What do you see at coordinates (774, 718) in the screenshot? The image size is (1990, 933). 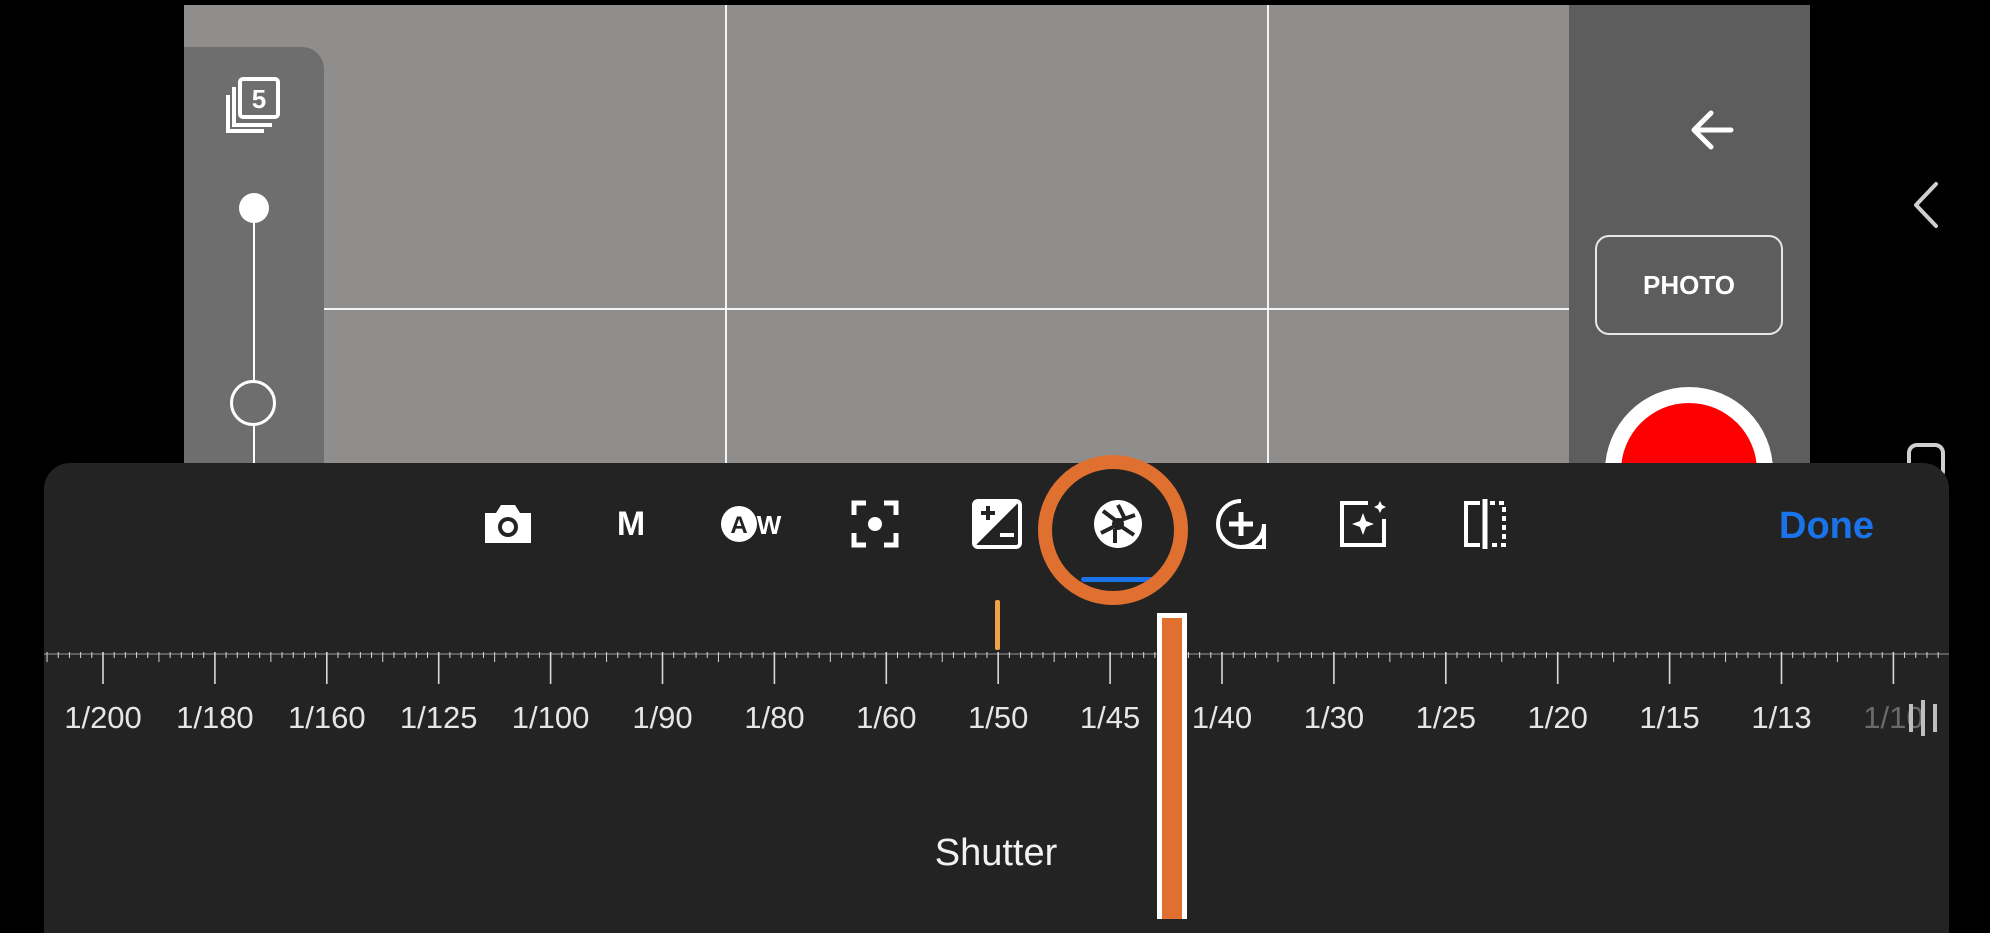 I see `shutter-tick-label: 1/80` at bounding box center [774, 718].